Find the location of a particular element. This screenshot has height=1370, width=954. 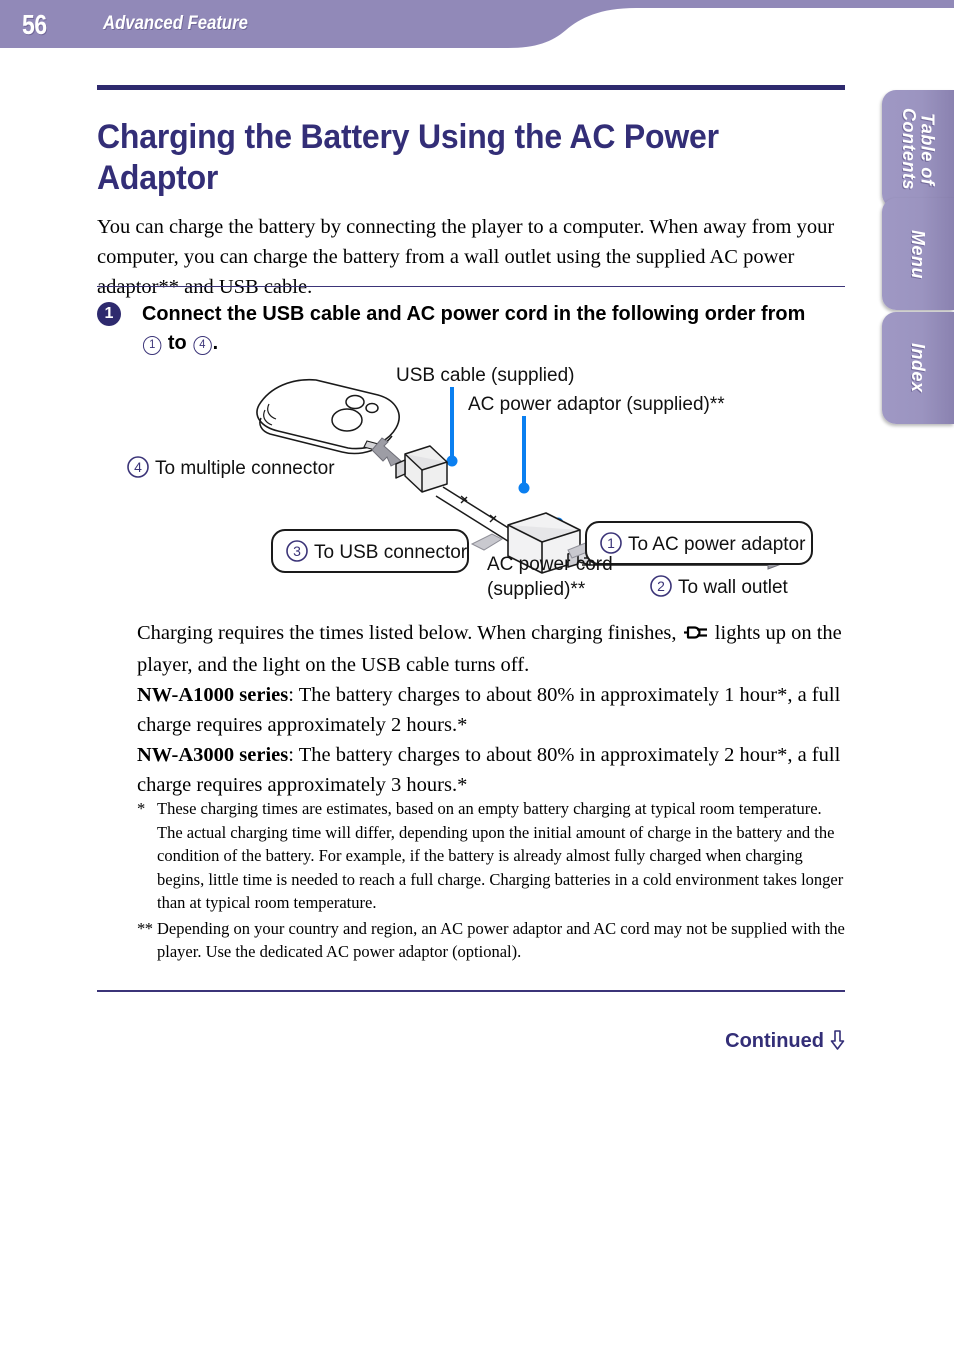

step-divider-rule is located at coordinates (471, 286).